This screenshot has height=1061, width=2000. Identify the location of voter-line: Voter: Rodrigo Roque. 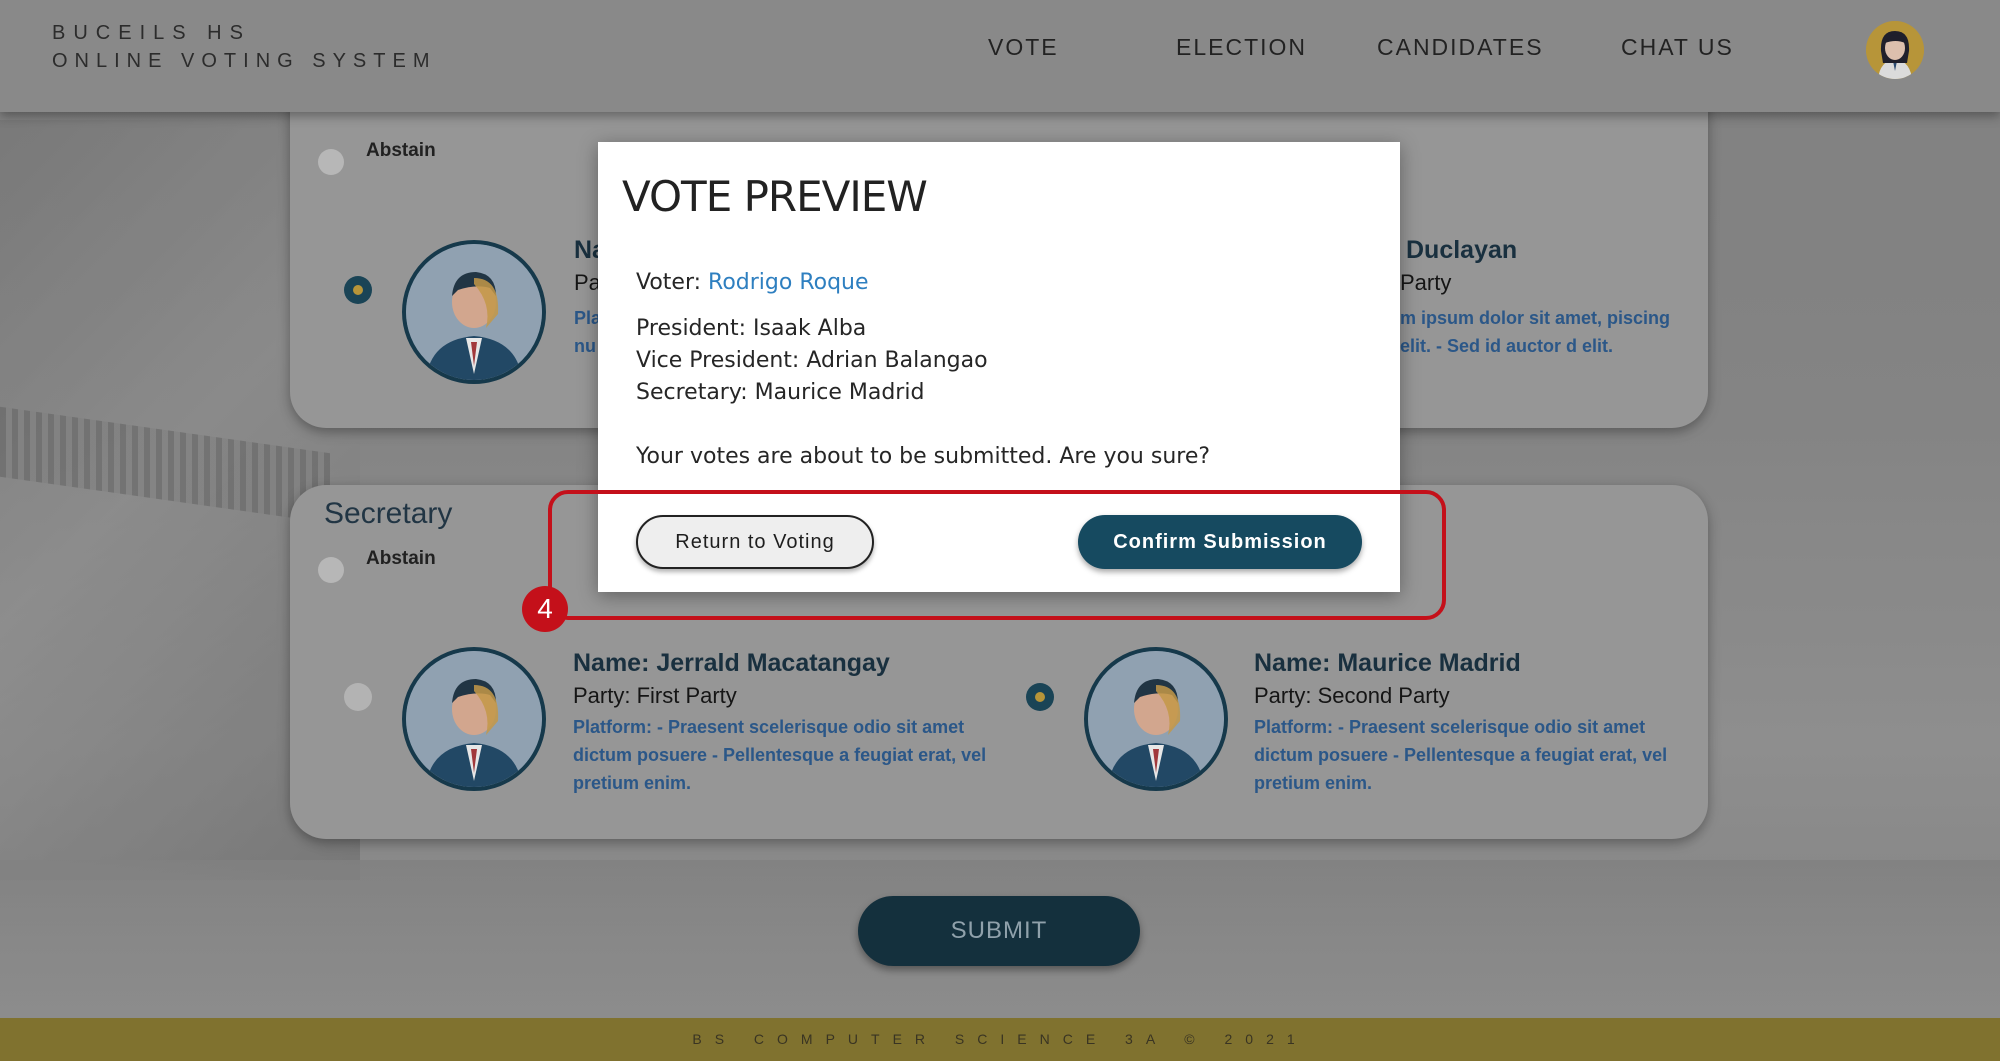
(752, 282).